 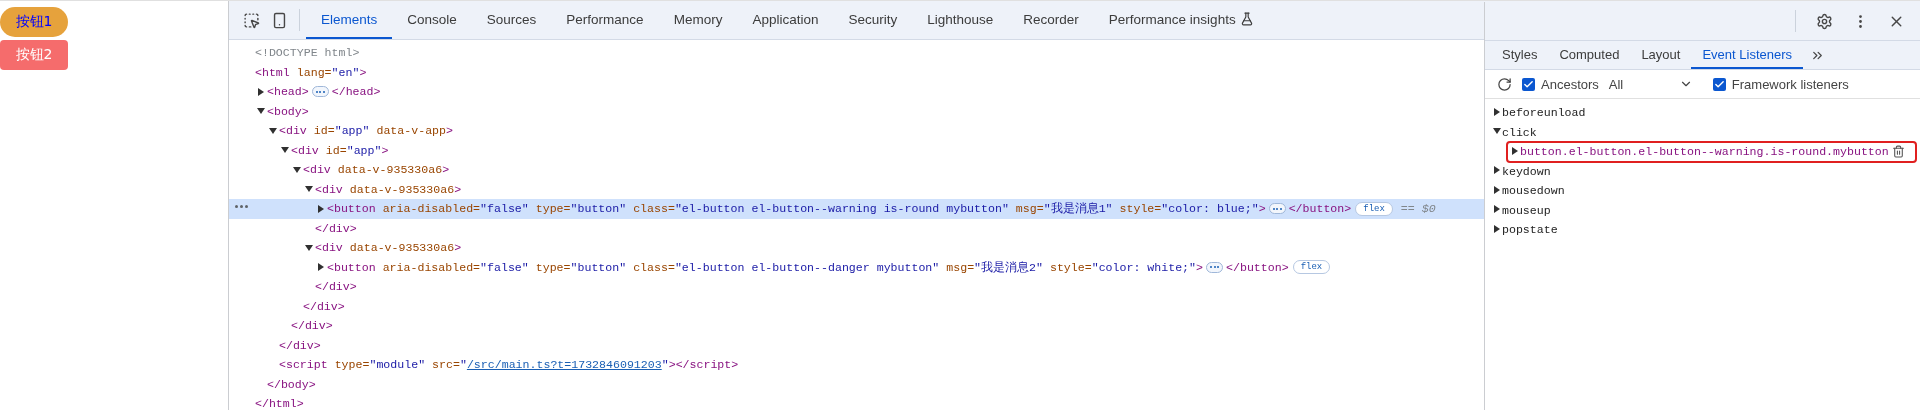 What do you see at coordinates (356, 92) in the screenshot?
I see `code-text: </head>` at bounding box center [356, 92].